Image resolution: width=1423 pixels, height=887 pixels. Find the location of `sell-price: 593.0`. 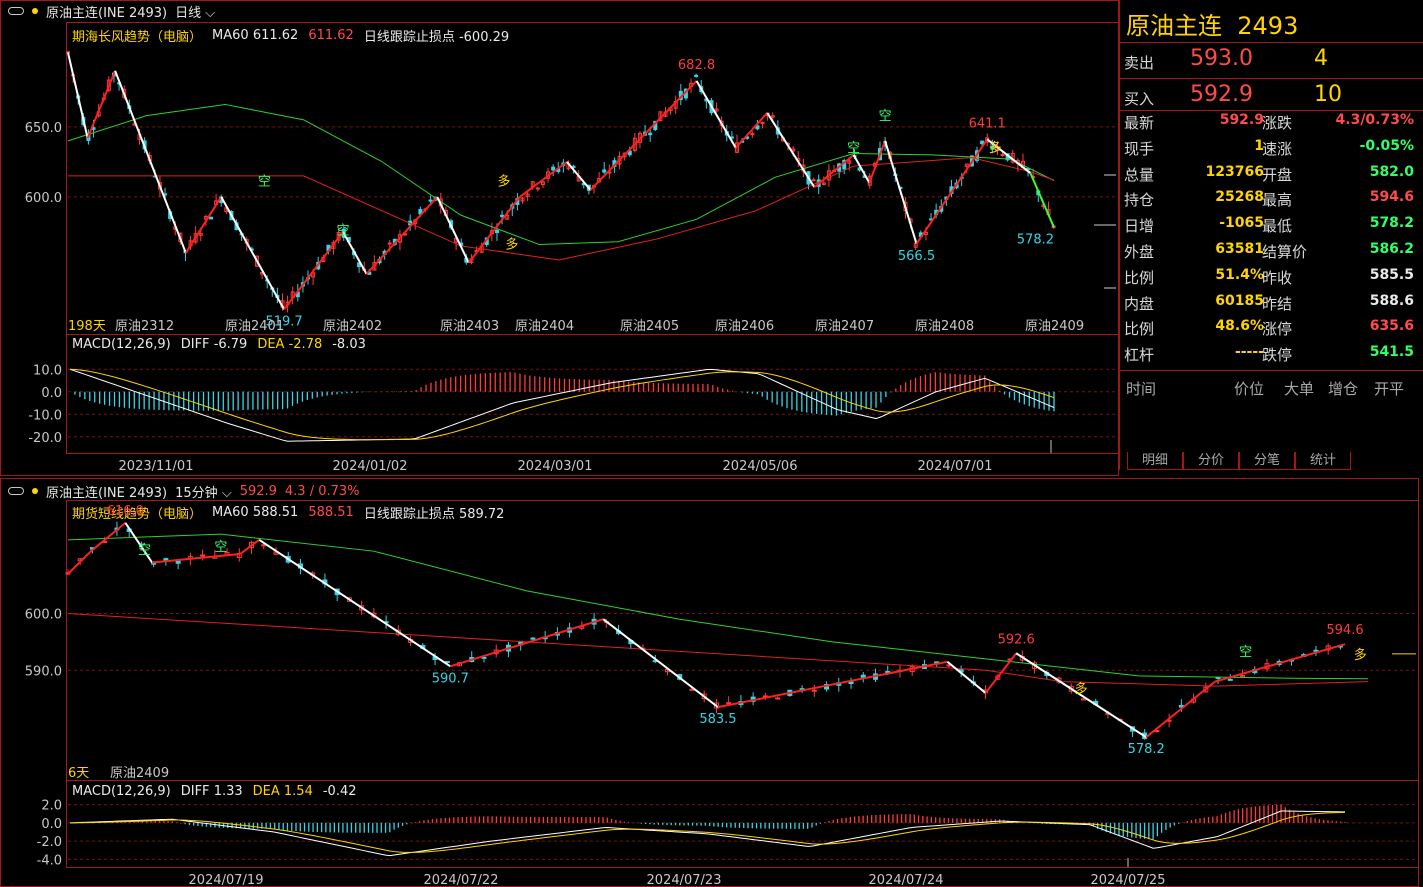

sell-price: 593.0 is located at coordinates (1221, 58).